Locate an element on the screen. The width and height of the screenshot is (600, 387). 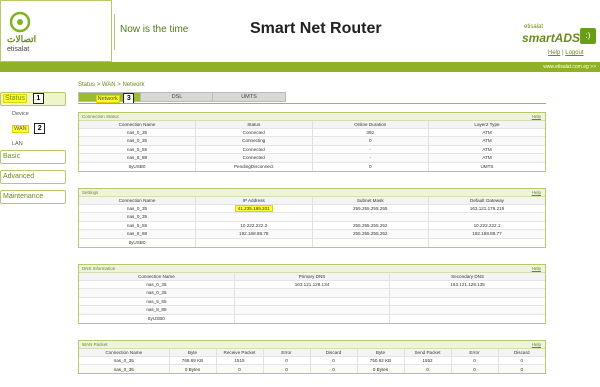
table-row: nas_8_88 is located at coordinates (312, 309).